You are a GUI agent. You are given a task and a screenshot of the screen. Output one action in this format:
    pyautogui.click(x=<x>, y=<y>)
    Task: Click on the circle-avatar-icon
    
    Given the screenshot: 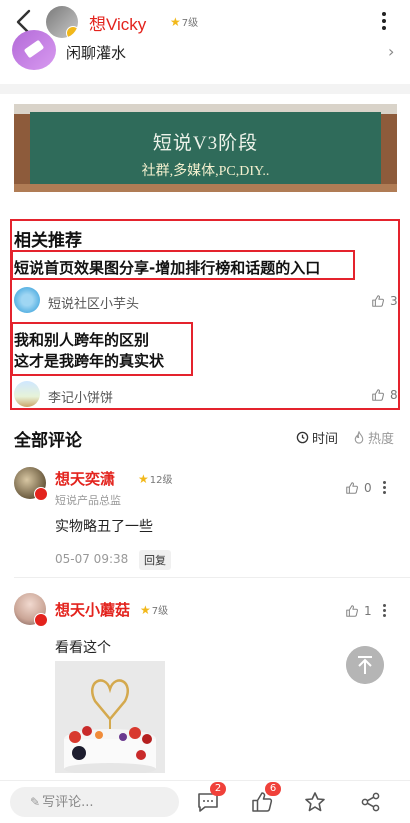 What is the action you would take?
    pyautogui.click(x=34, y=50)
    